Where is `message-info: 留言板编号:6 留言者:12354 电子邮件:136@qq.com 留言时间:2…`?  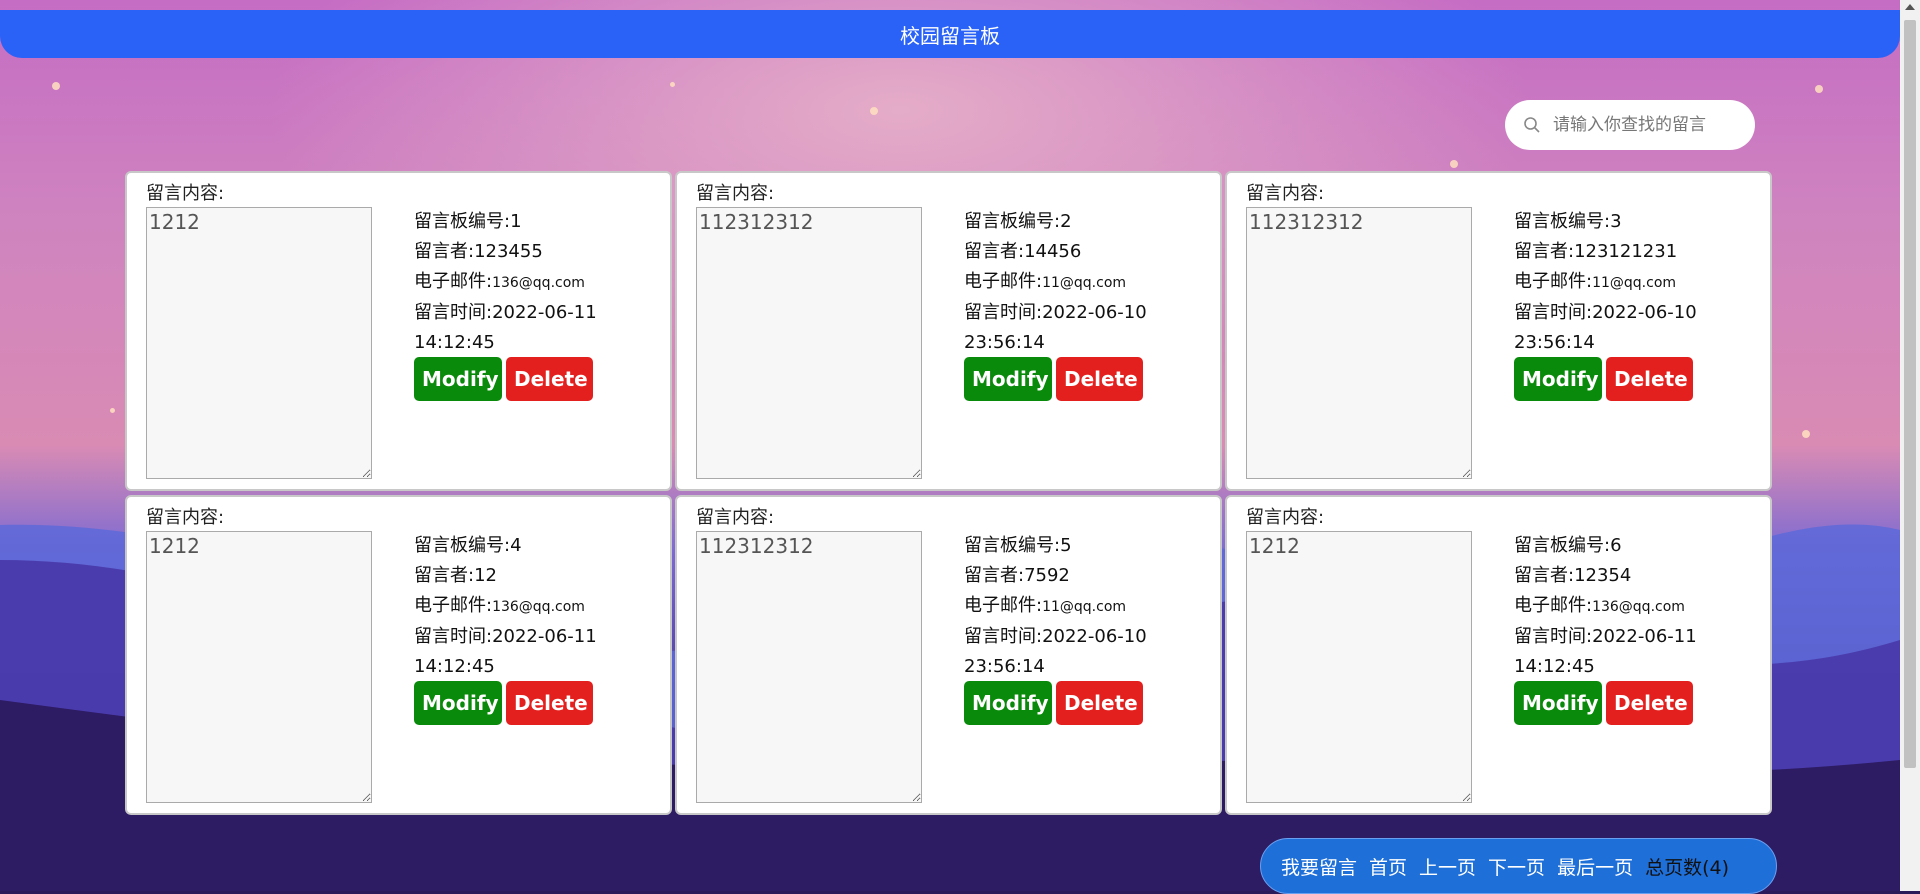 message-info: 留言板编号:6 留言者:12354 电子邮件:136@qq.com 留言时间:2… is located at coordinates (1614, 606).